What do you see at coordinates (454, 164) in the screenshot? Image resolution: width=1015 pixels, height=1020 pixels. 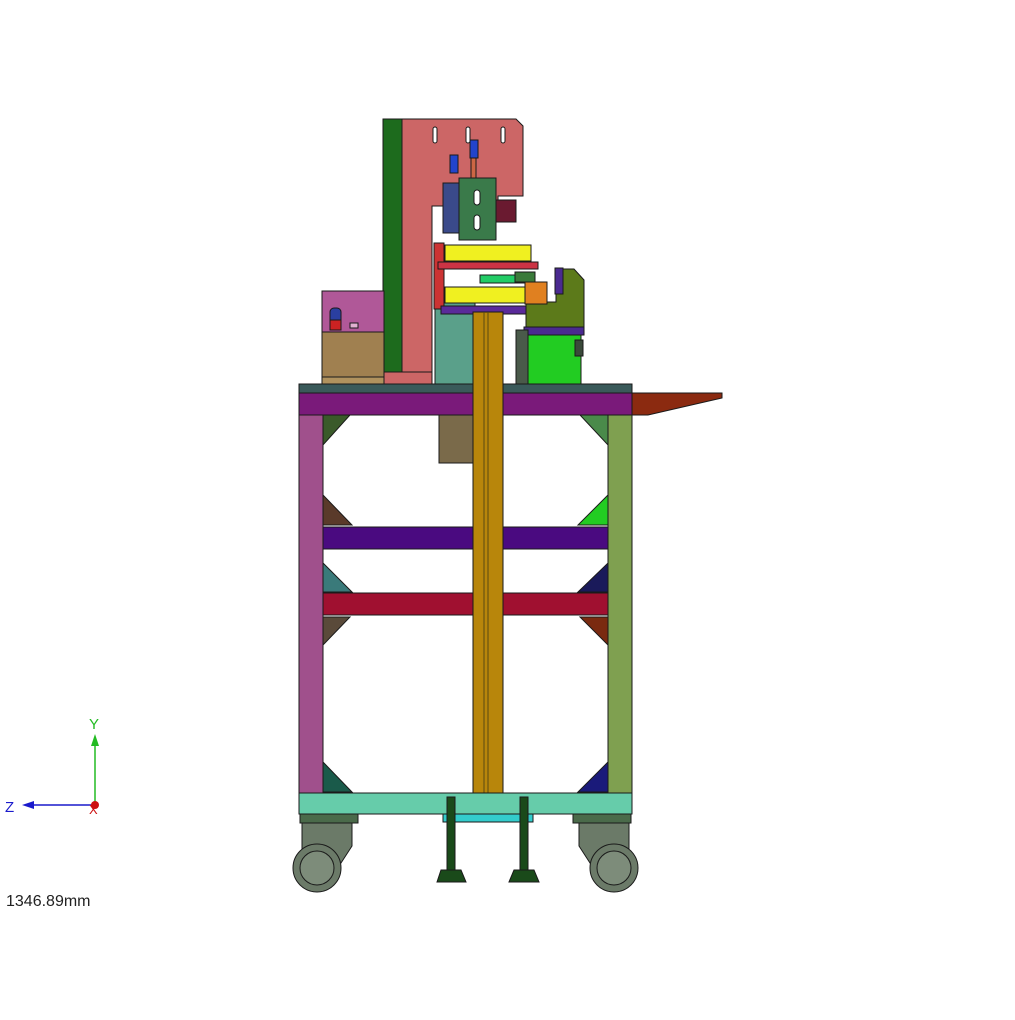 I see `blue-fitting-a` at bounding box center [454, 164].